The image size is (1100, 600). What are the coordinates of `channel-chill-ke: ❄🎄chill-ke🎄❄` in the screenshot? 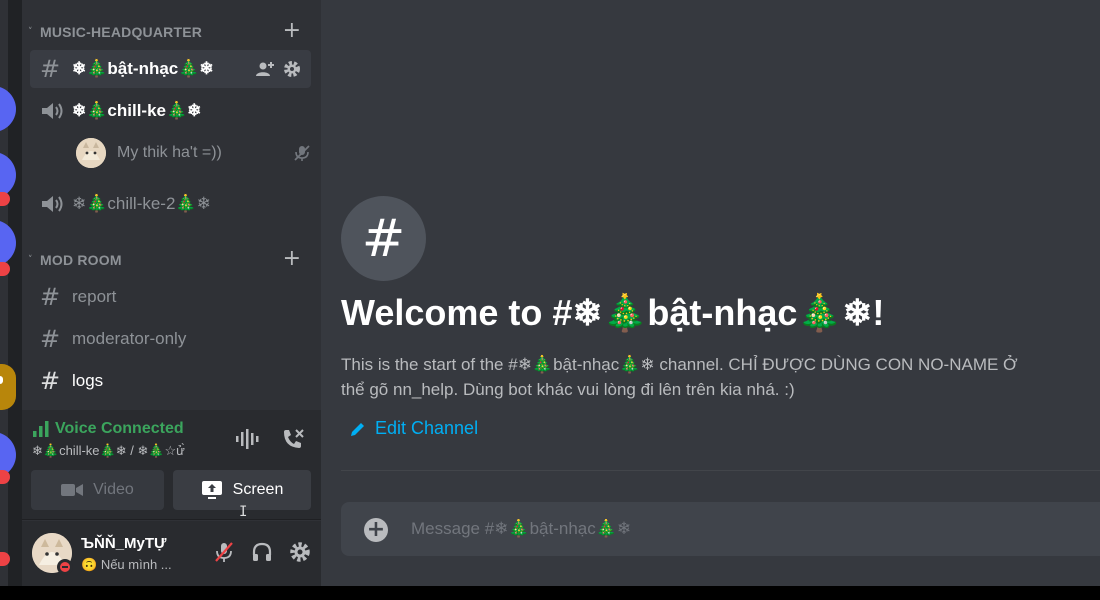 It's located at (170, 111).